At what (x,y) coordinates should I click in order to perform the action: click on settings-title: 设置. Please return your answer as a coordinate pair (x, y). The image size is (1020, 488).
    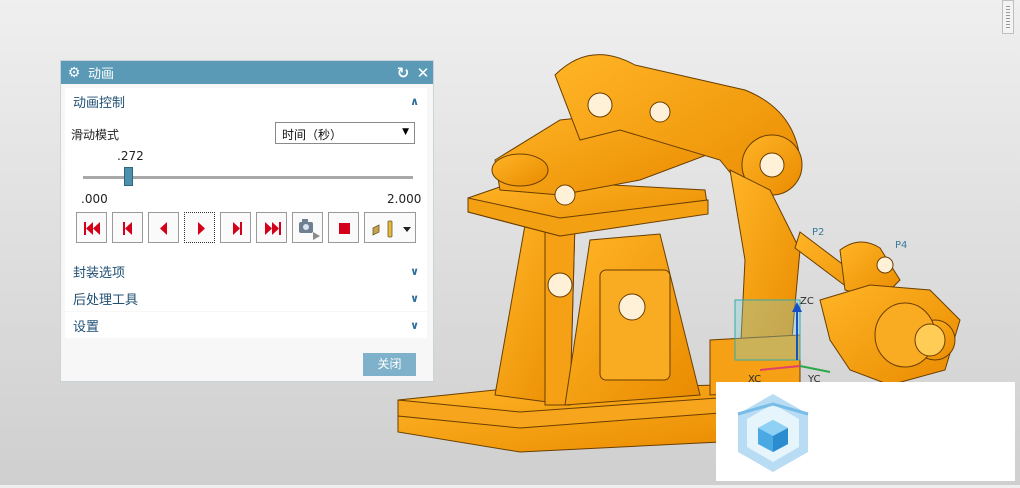
    Looking at the image, I should click on (86, 327).